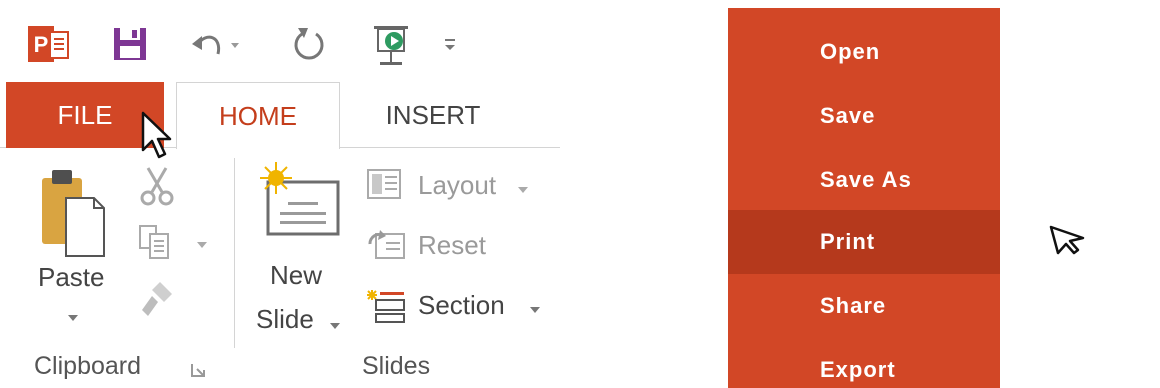 The image size is (1160, 388). Describe the element at coordinates (73, 319) in the screenshot. I see `paste-dropdown-icon` at that location.